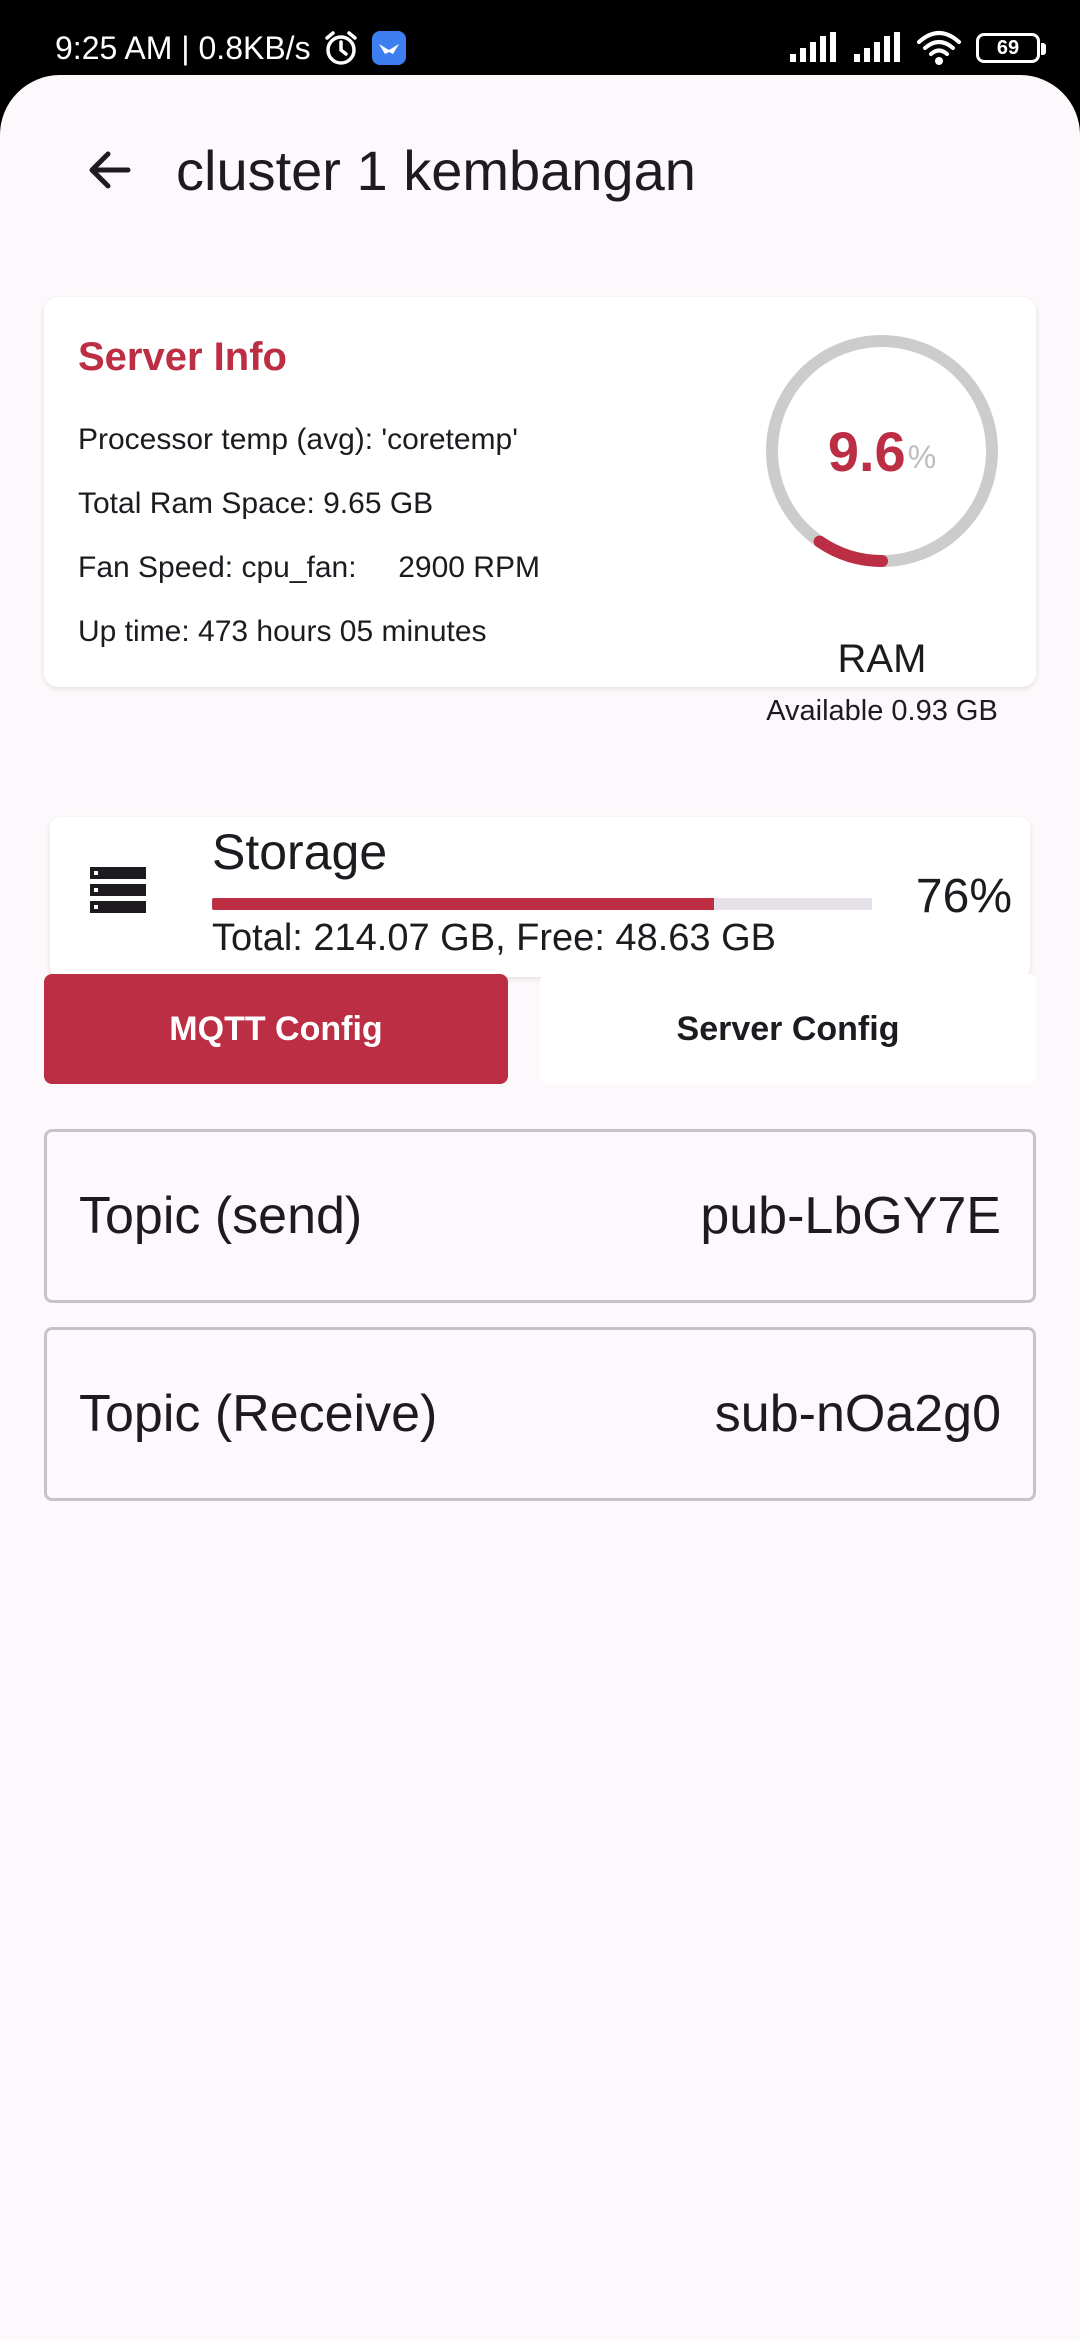 The height and width of the screenshot is (2340, 1080). I want to click on ram-available: Available 0.93 GB, so click(882, 711).